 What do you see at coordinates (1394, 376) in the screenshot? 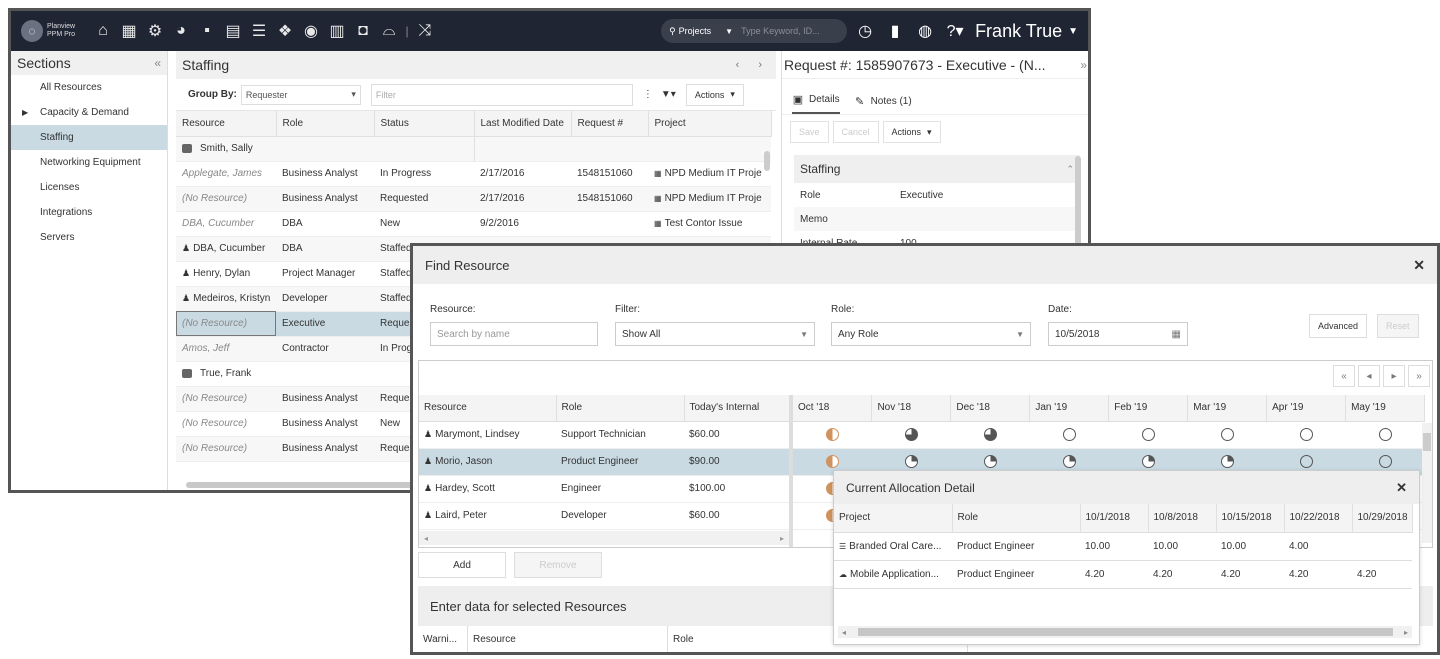
I see `next-page-icon: ▸` at bounding box center [1394, 376].